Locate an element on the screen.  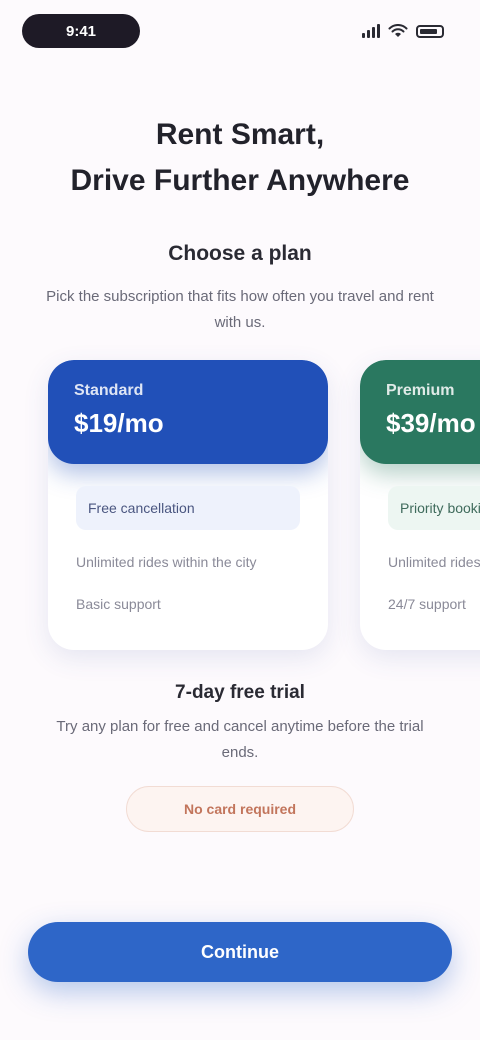
hero-title-line-2: Drive Further Anywhere is located at coordinates (240, 180).